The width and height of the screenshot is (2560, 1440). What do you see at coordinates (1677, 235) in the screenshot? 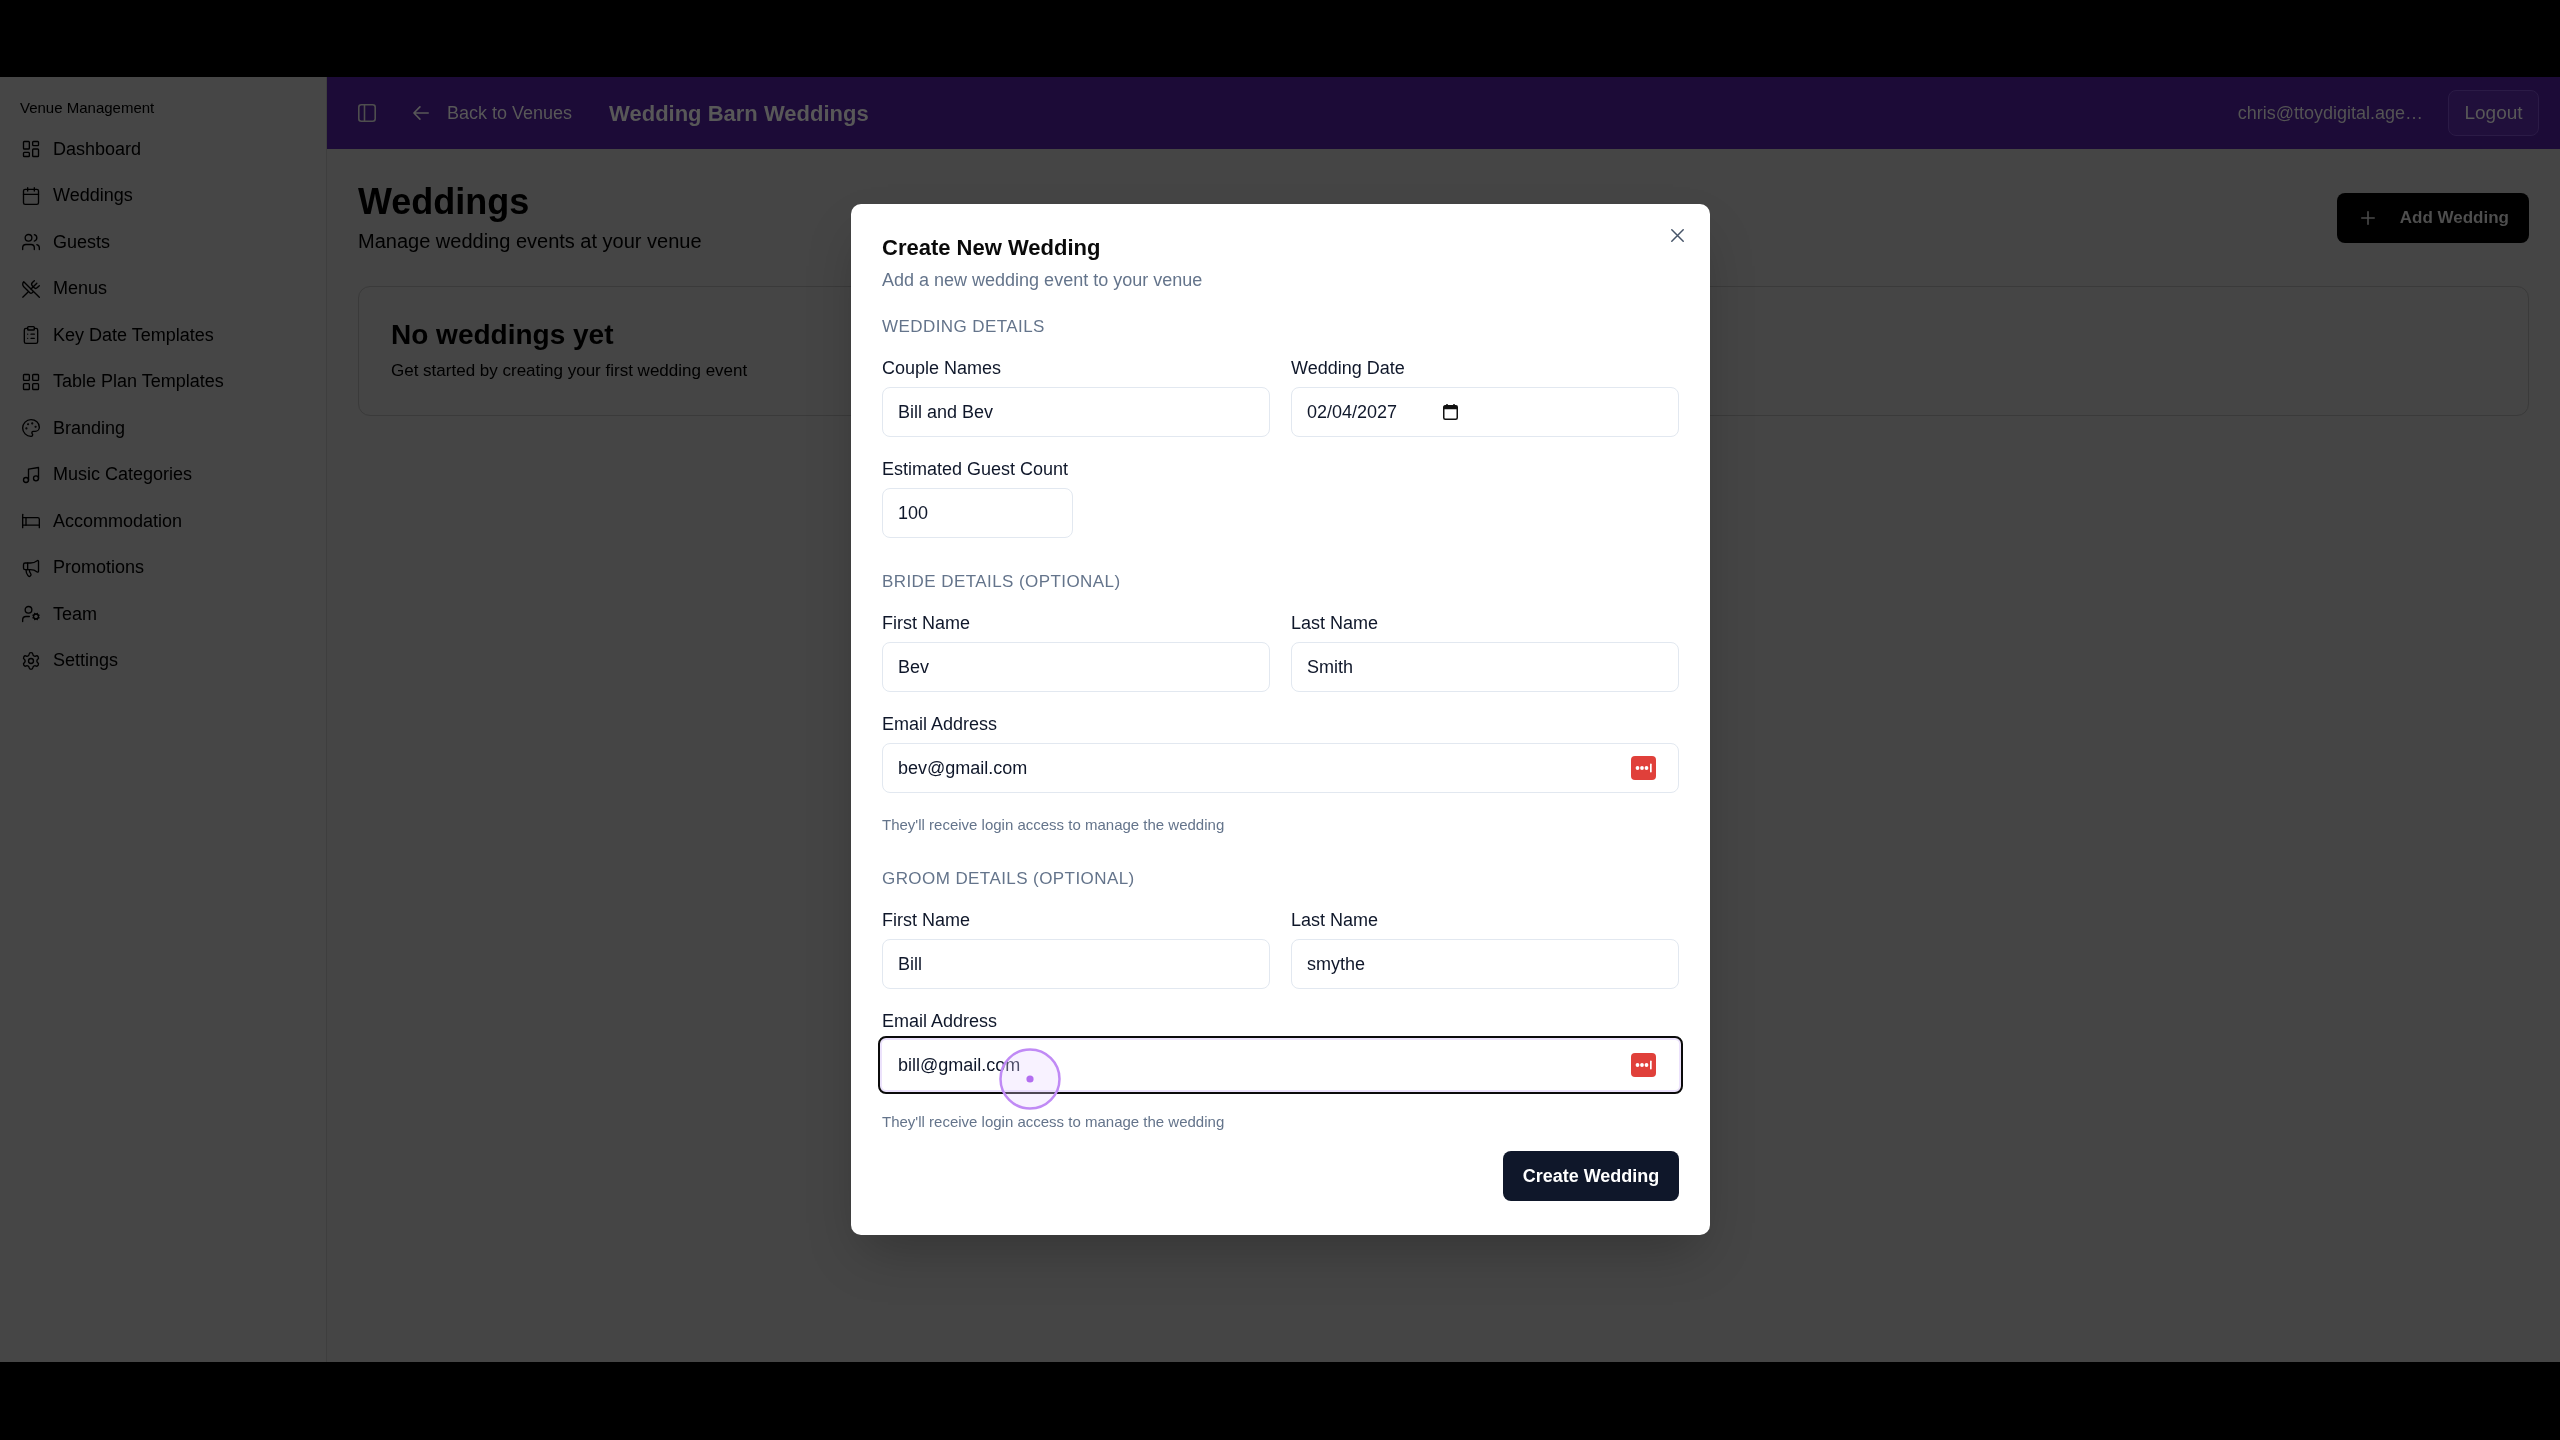
I see `close-icon` at bounding box center [1677, 235].